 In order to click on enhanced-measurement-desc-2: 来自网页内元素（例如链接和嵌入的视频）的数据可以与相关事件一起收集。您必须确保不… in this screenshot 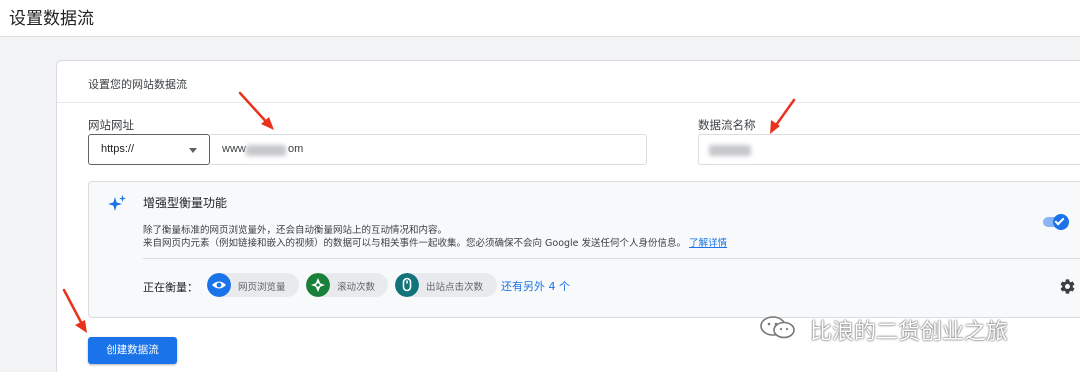, I will do `click(435, 242)`.